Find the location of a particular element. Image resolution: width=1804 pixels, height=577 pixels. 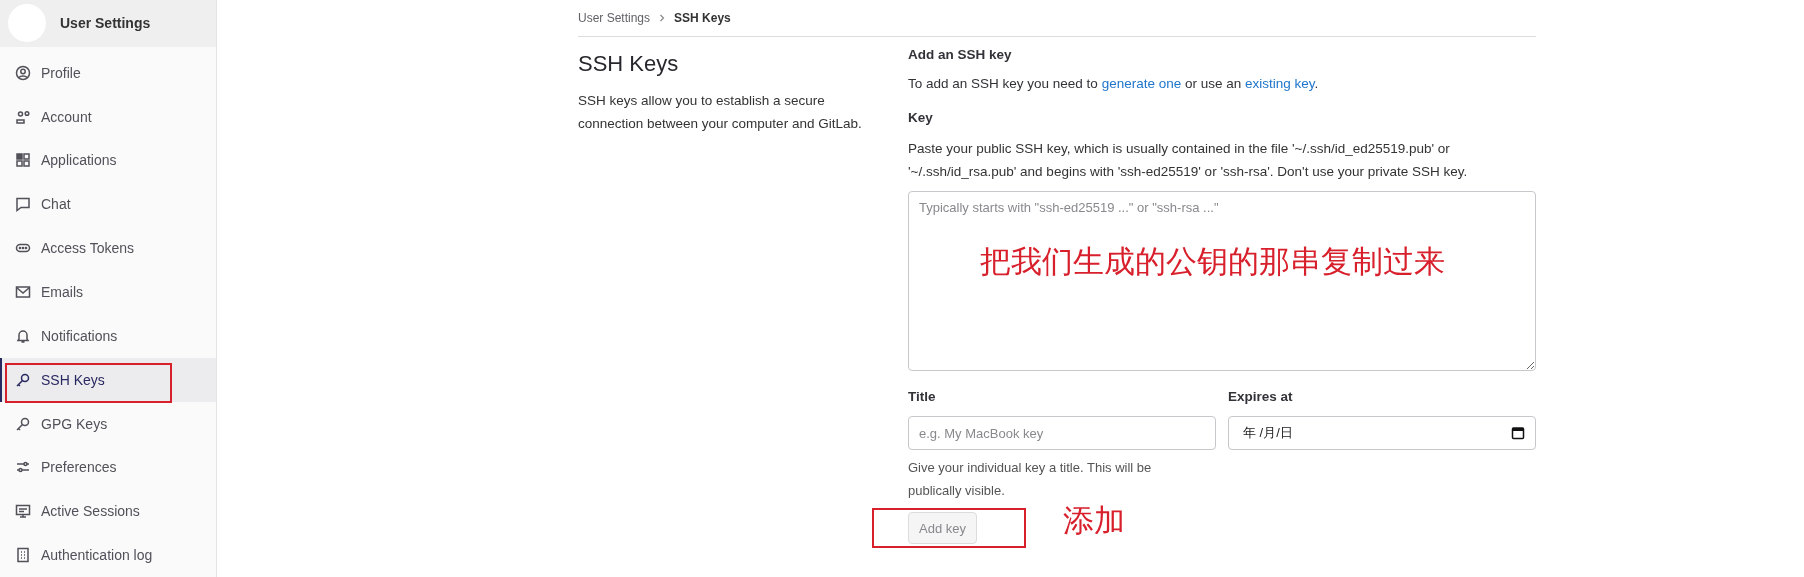

link: existing key is located at coordinates (1280, 83).